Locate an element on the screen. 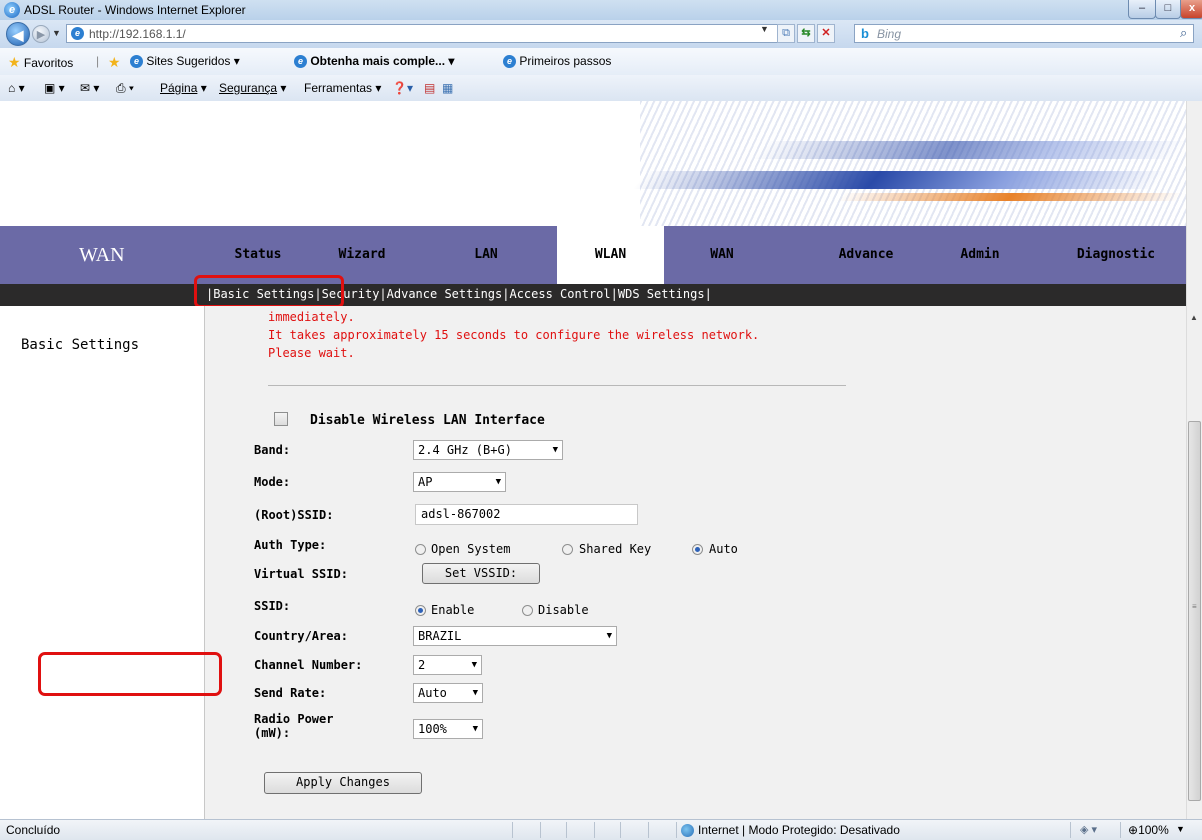 This screenshot has width=1202, height=840. favorites-button: ★ Favoritos is located at coordinates (40, 62).